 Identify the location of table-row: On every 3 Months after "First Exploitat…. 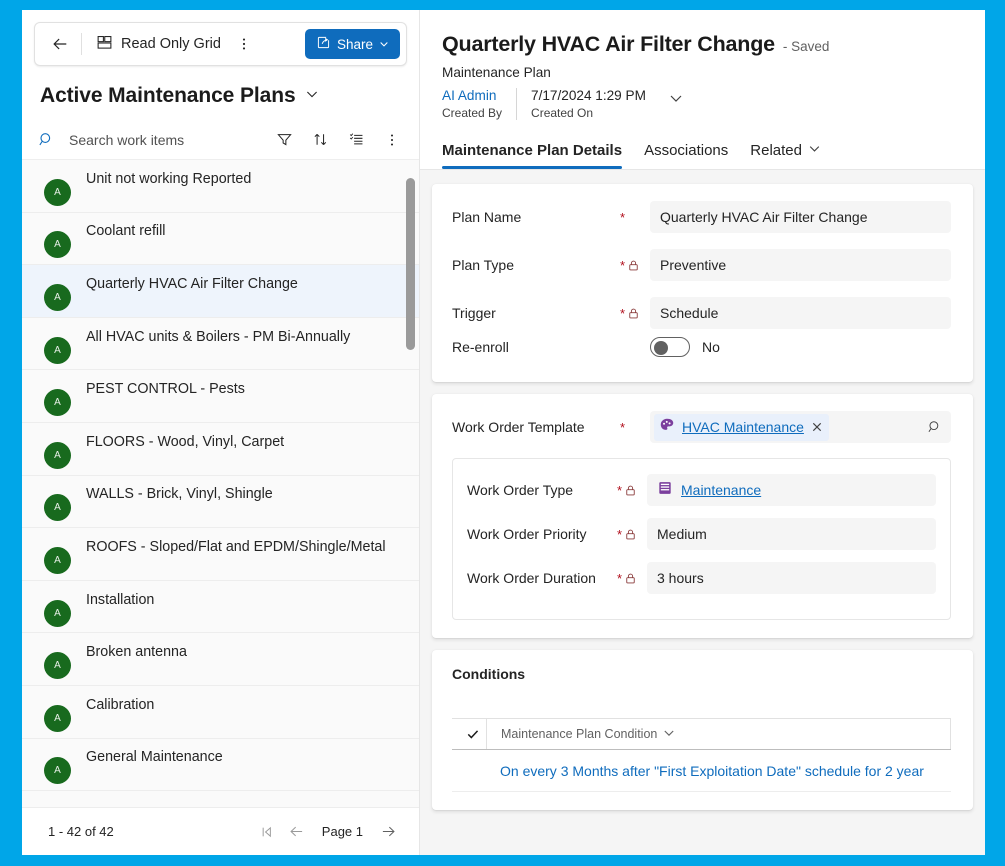
(701, 771).